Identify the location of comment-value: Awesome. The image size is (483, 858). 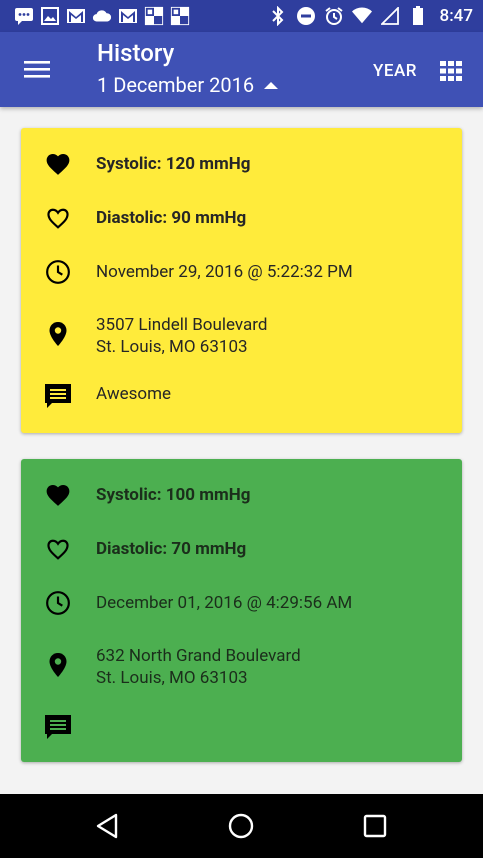
(133, 394).